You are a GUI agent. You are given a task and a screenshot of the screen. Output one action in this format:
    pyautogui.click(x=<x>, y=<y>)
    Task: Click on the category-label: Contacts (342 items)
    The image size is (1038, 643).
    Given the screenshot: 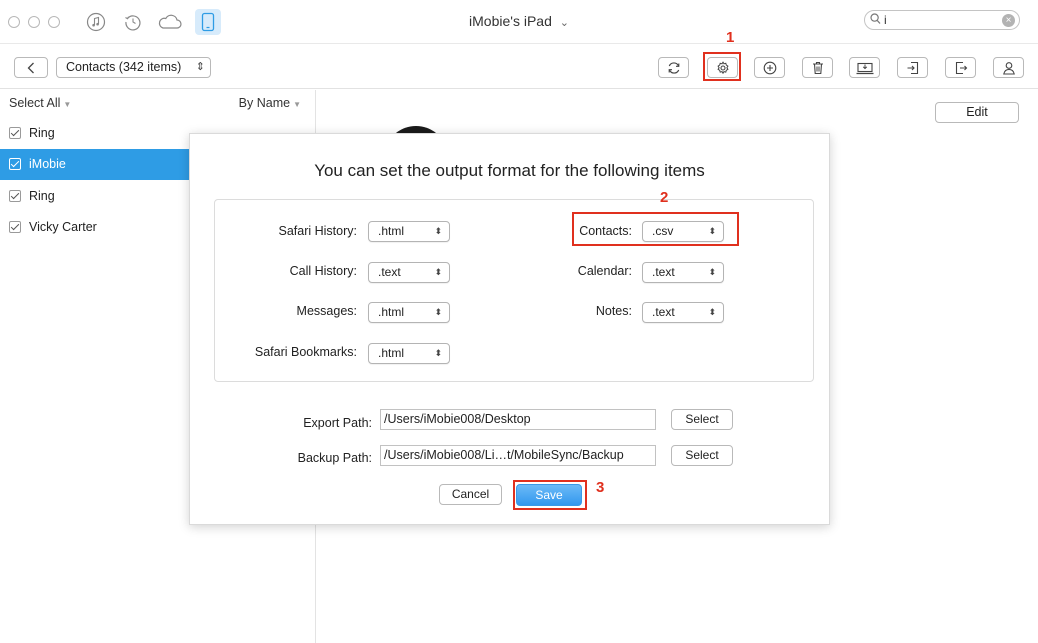 What is the action you would take?
    pyautogui.click(x=124, y=67)
    